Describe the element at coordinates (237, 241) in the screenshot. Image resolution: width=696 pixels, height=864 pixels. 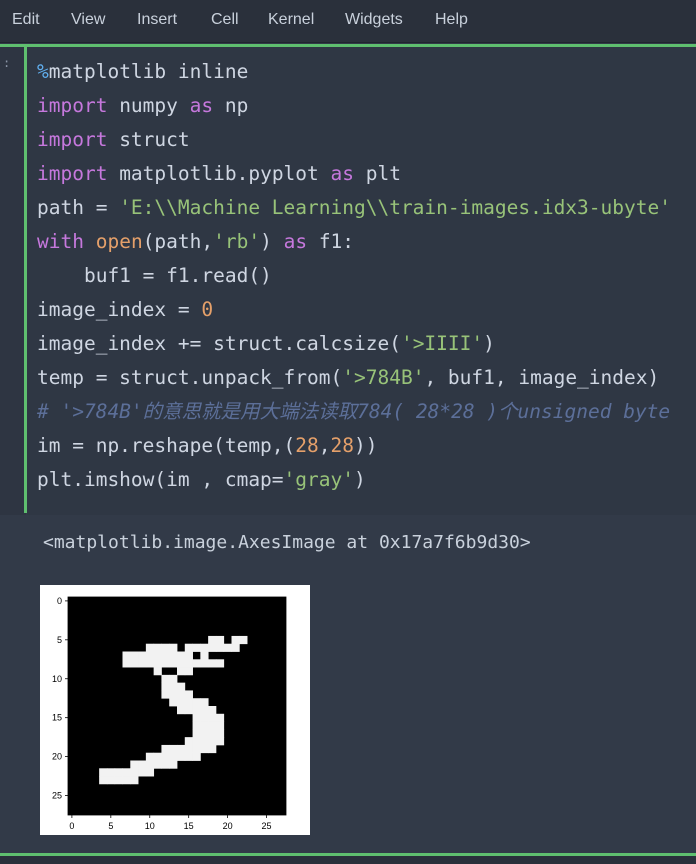
I see `code-token: 'rb'` at that location.